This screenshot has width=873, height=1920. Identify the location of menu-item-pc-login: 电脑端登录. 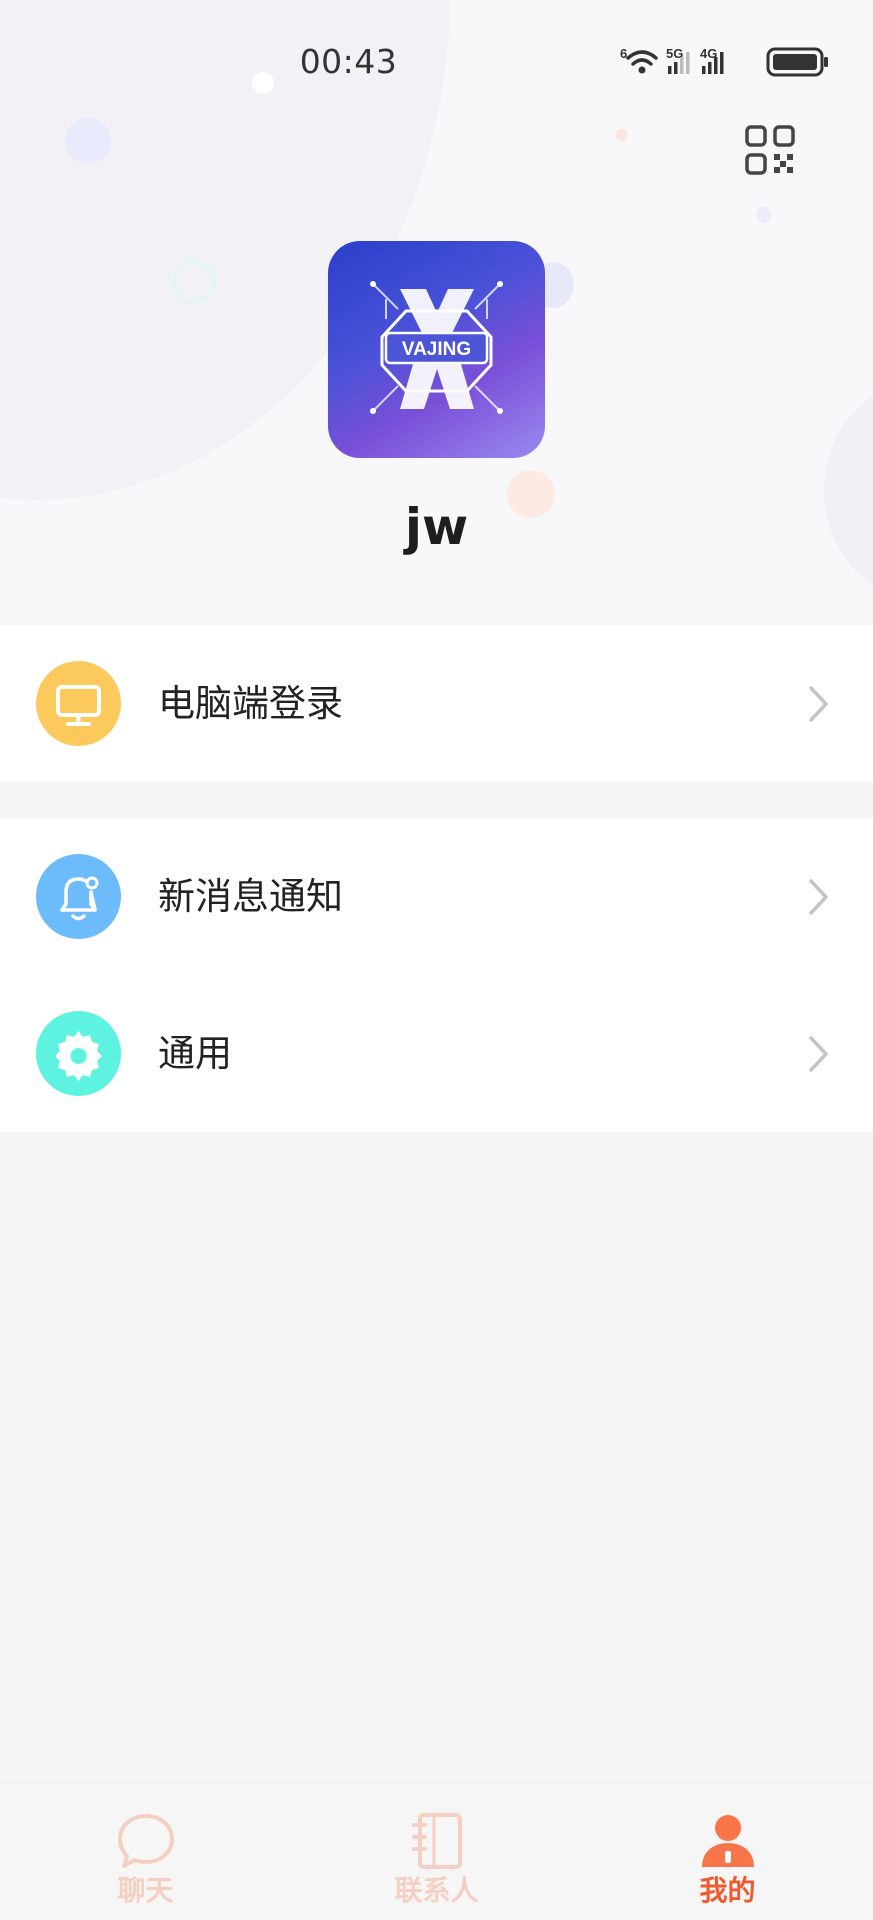
(436, 703).